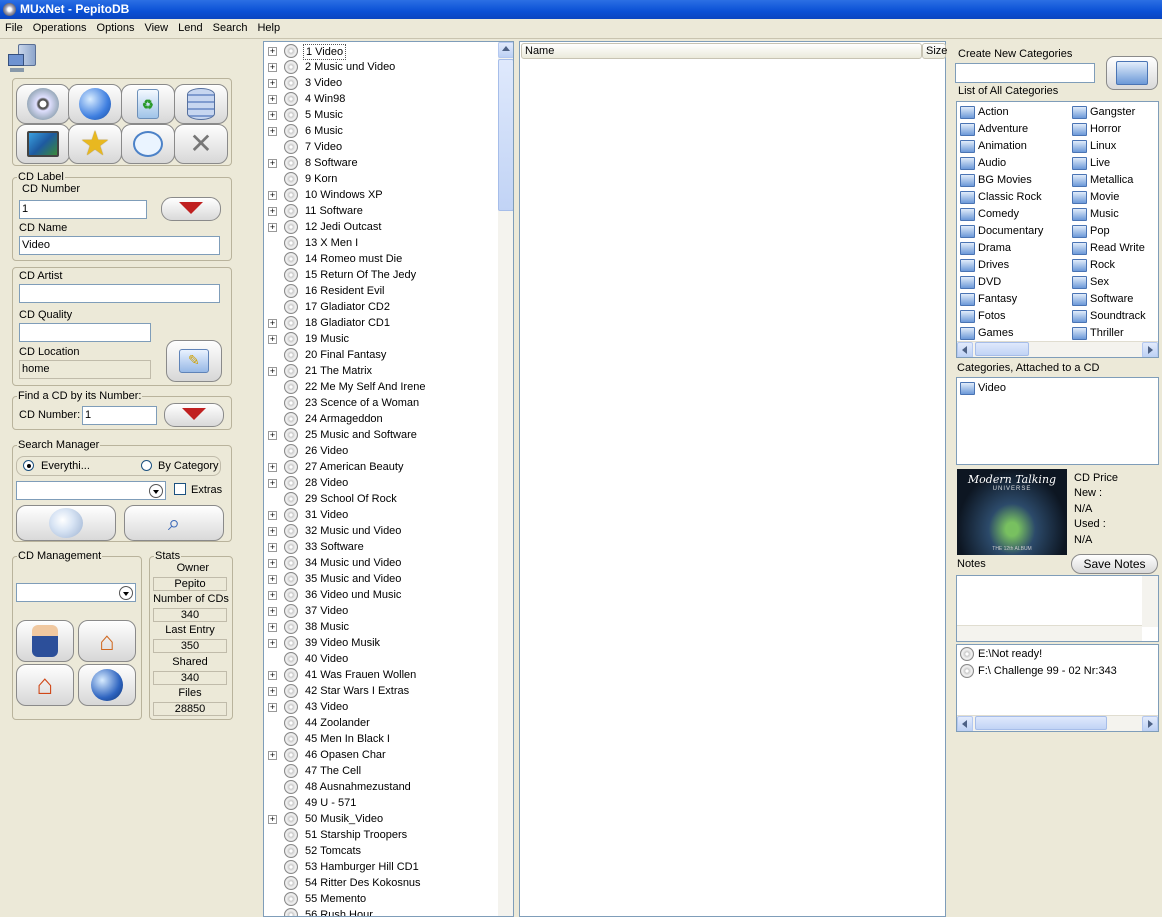 Image resolution: width=1162 pixels, height=917 pixels. I want to click on cd-management-combo, so click(76, 592).